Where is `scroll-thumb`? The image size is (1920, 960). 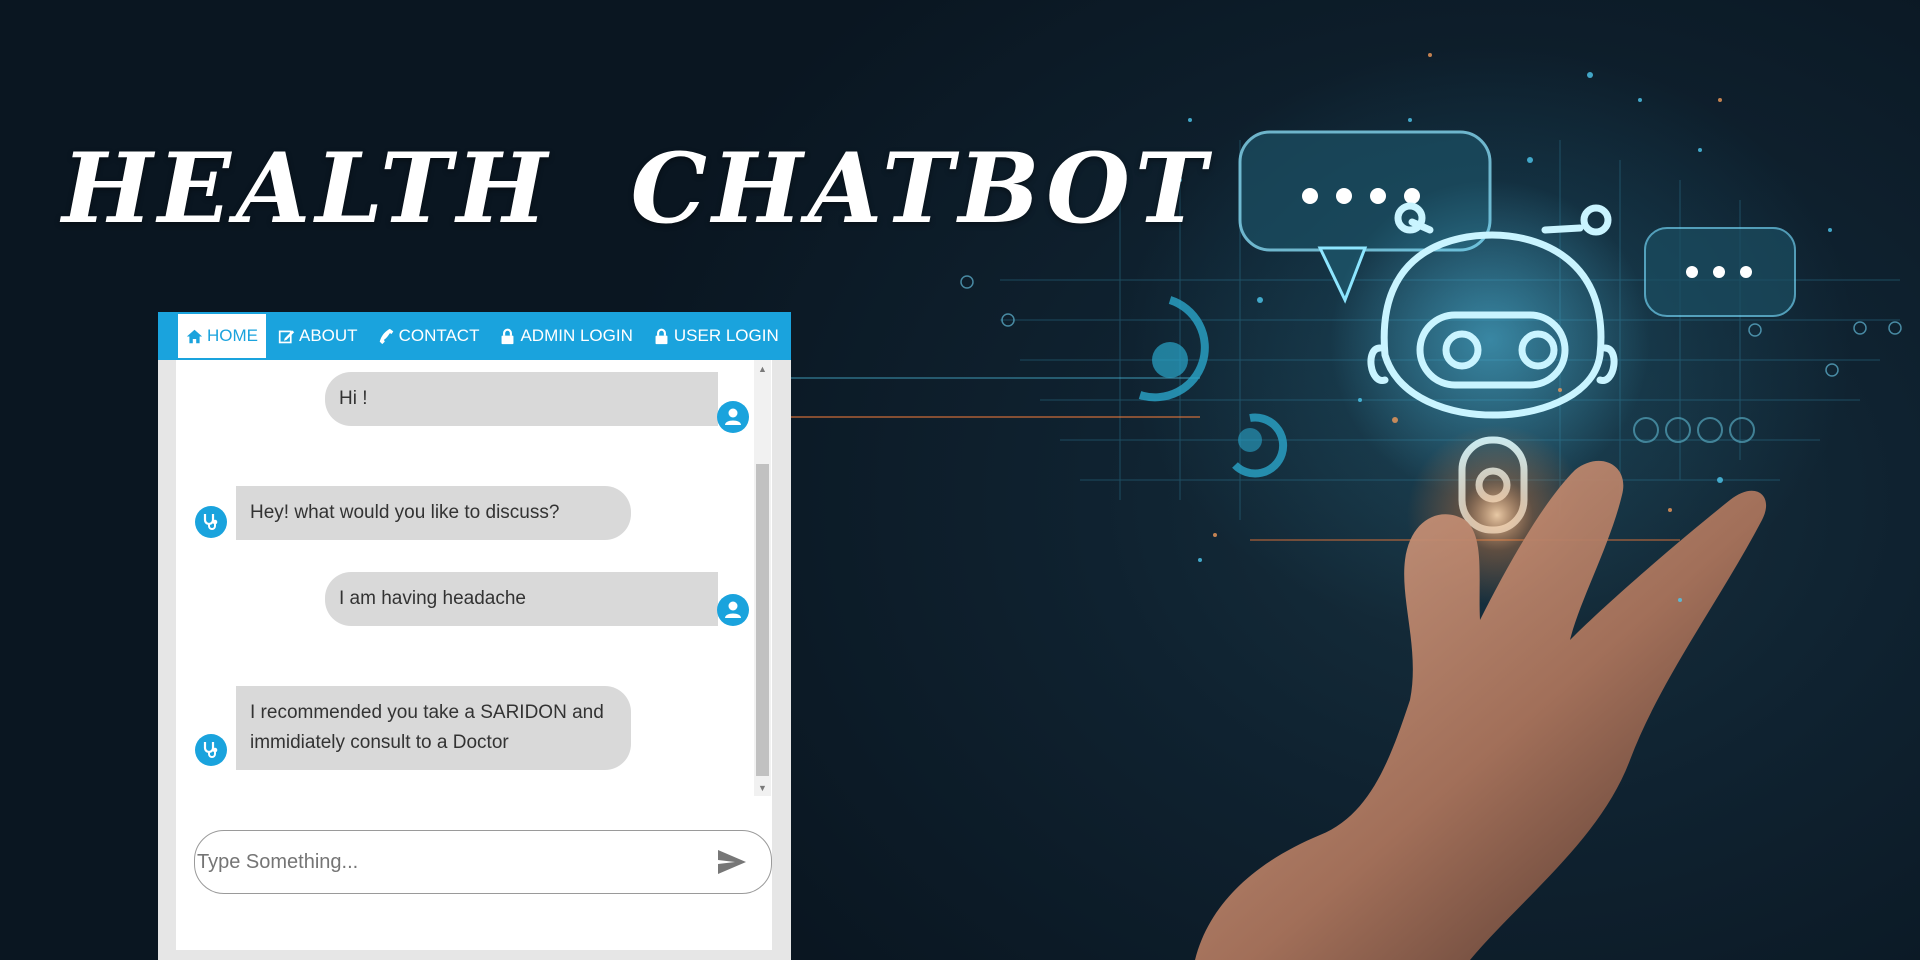
scroll-thumb is located at coordinates (762, 620).